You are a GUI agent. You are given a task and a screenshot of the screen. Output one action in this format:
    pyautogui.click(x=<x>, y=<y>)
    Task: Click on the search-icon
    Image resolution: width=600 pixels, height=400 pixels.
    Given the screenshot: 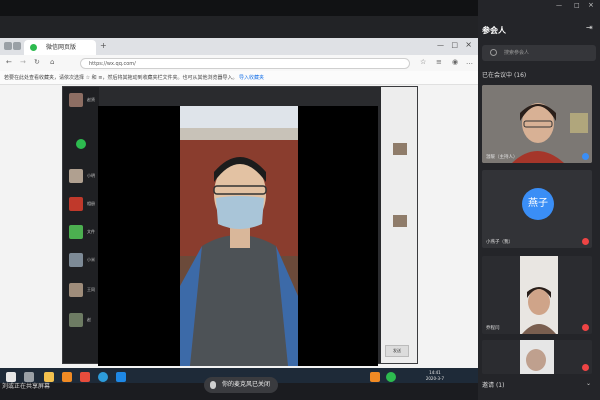 What is the action you would take?
    pyautogui.click(x=493, y=52)
    